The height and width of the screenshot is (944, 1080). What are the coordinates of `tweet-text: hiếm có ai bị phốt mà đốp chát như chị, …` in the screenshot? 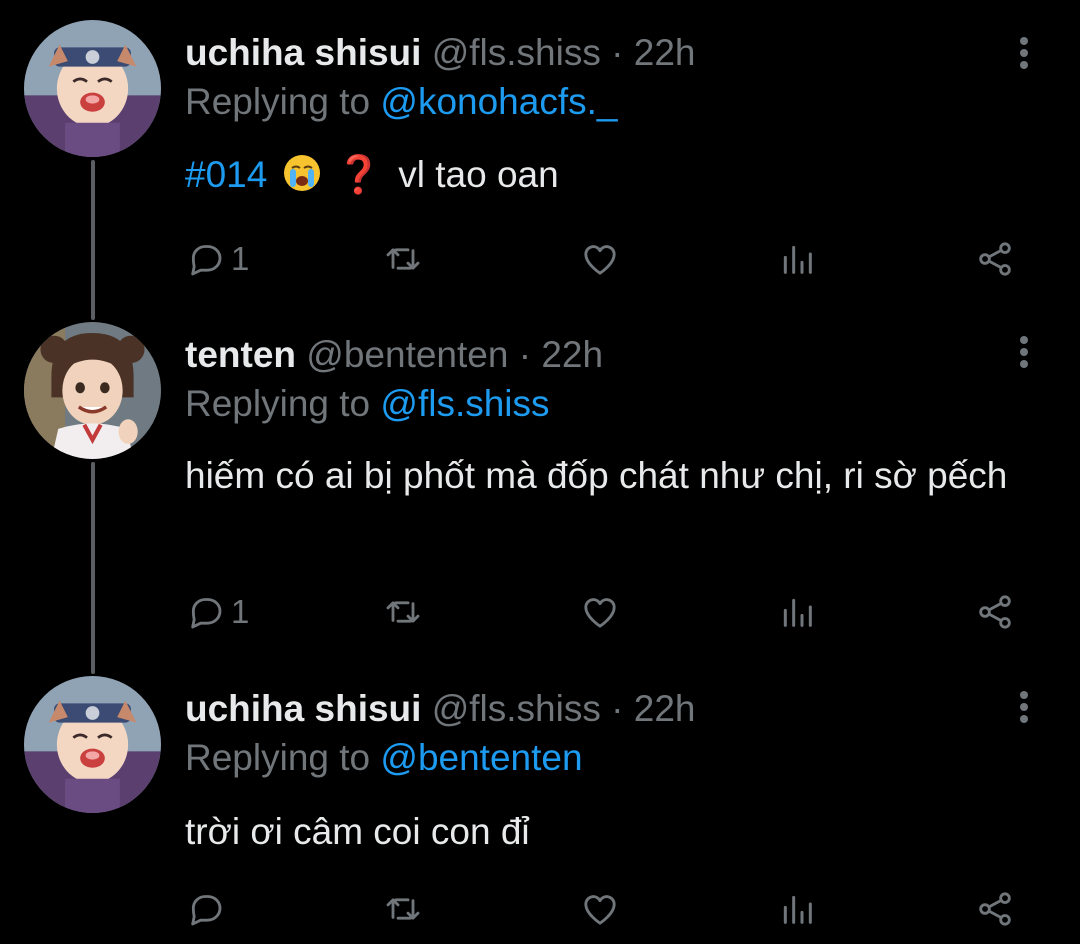 It's located at (605, 476).